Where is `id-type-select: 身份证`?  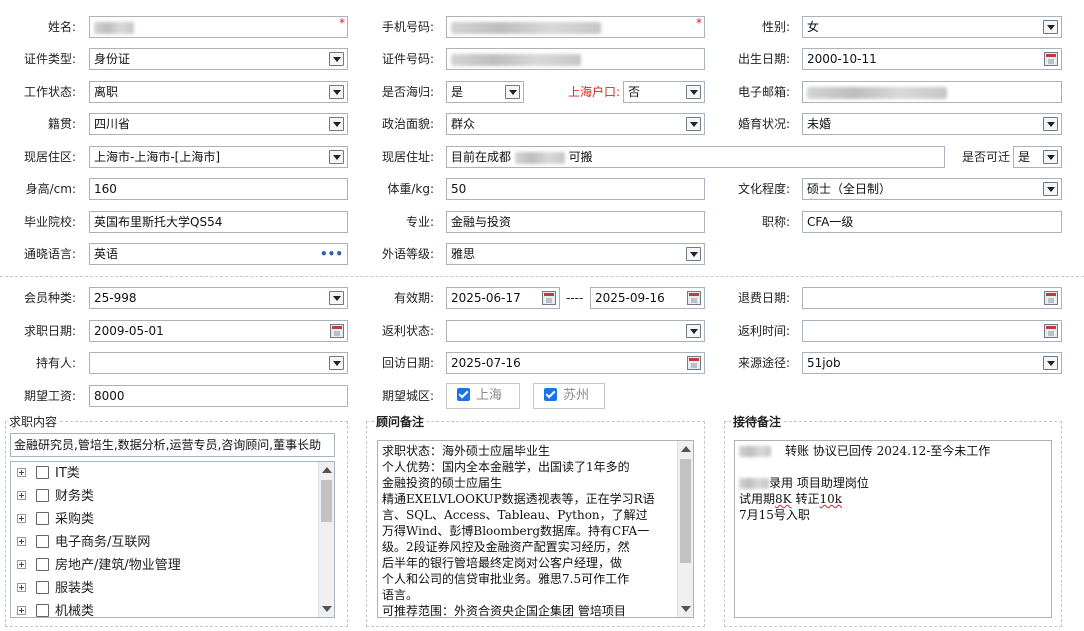
id-type-select: 身份证 is located at coordinates (218, 59).